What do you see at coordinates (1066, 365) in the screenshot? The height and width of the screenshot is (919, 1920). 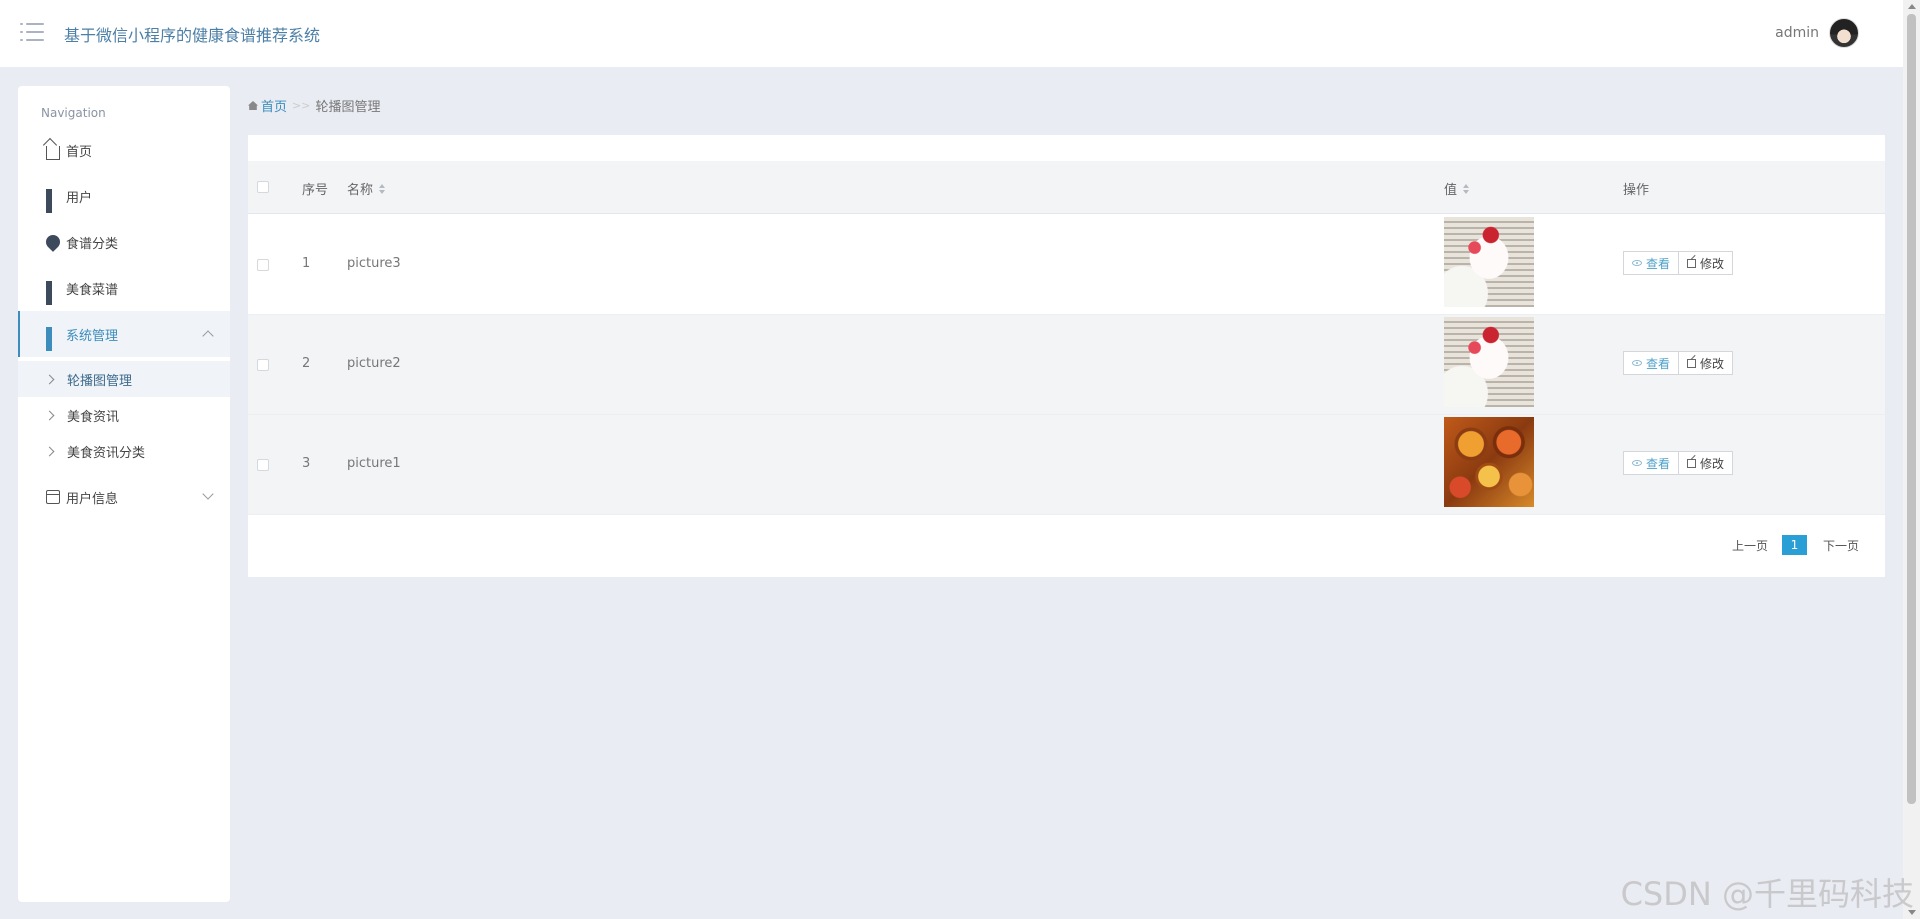 I see `table-row: 2 picture2 查看 修改` at bounding box center [1066, 365].